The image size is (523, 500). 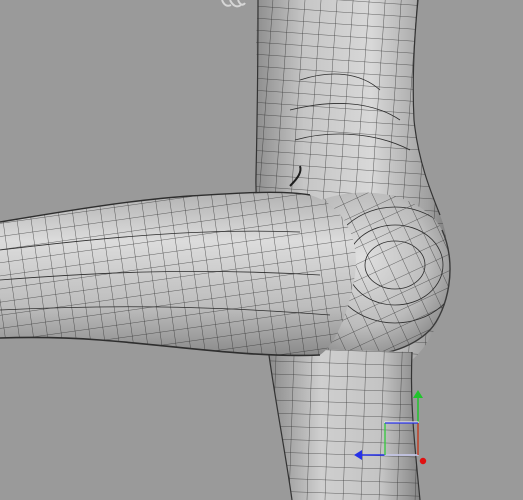 I want to click on leg-mesh, so click(x=345, y=420).